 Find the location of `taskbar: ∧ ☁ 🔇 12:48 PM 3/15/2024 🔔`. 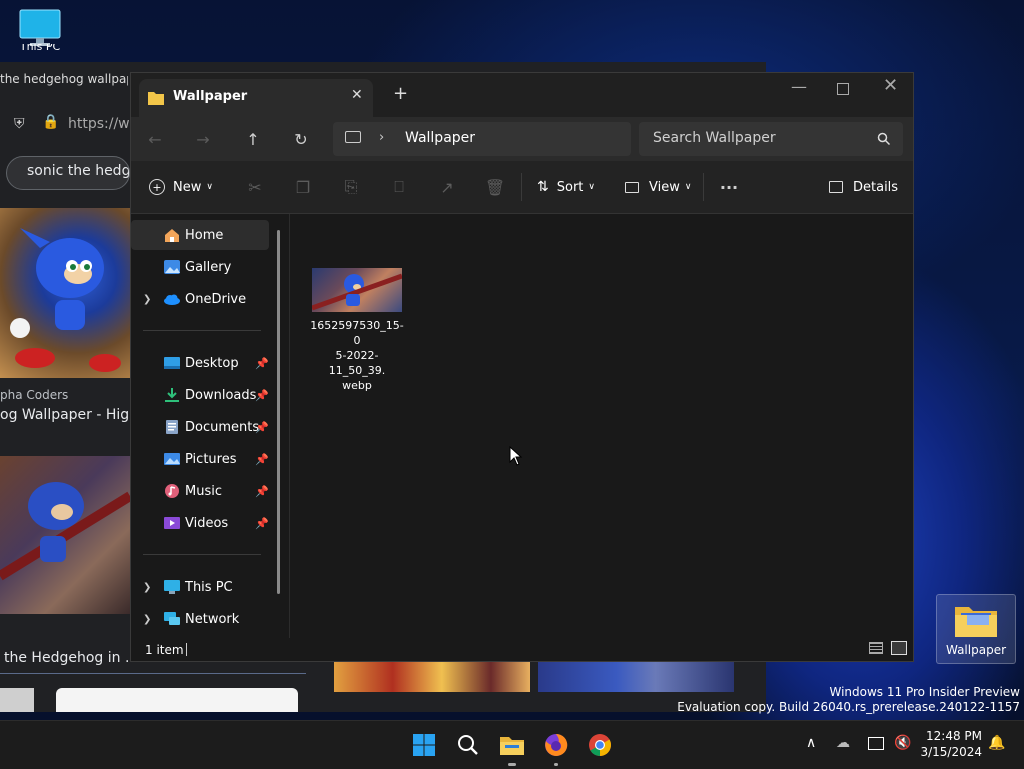

taskbar: ∧ ☁ 🔇 12:48 PM 3/15/2024 🔔 is located at coordinates (512, 744).